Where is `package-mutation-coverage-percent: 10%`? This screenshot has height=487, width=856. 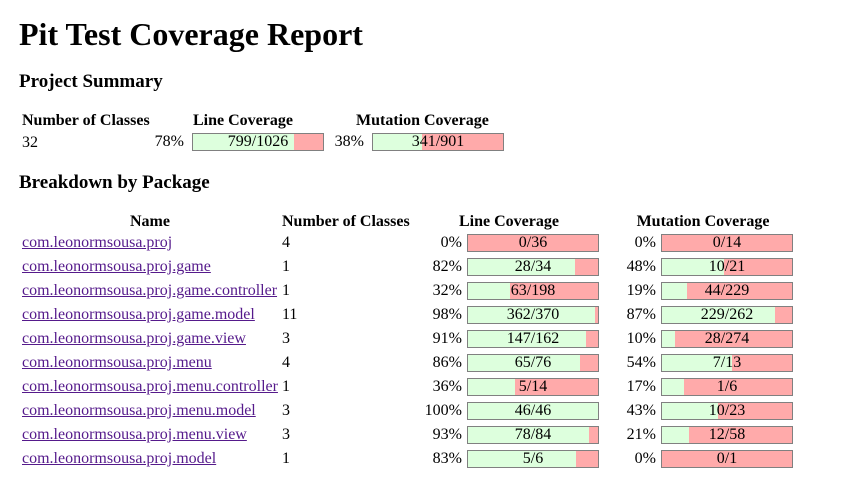 package-mutation-coverage-percent: 10% is located at coordinates (641, 338).